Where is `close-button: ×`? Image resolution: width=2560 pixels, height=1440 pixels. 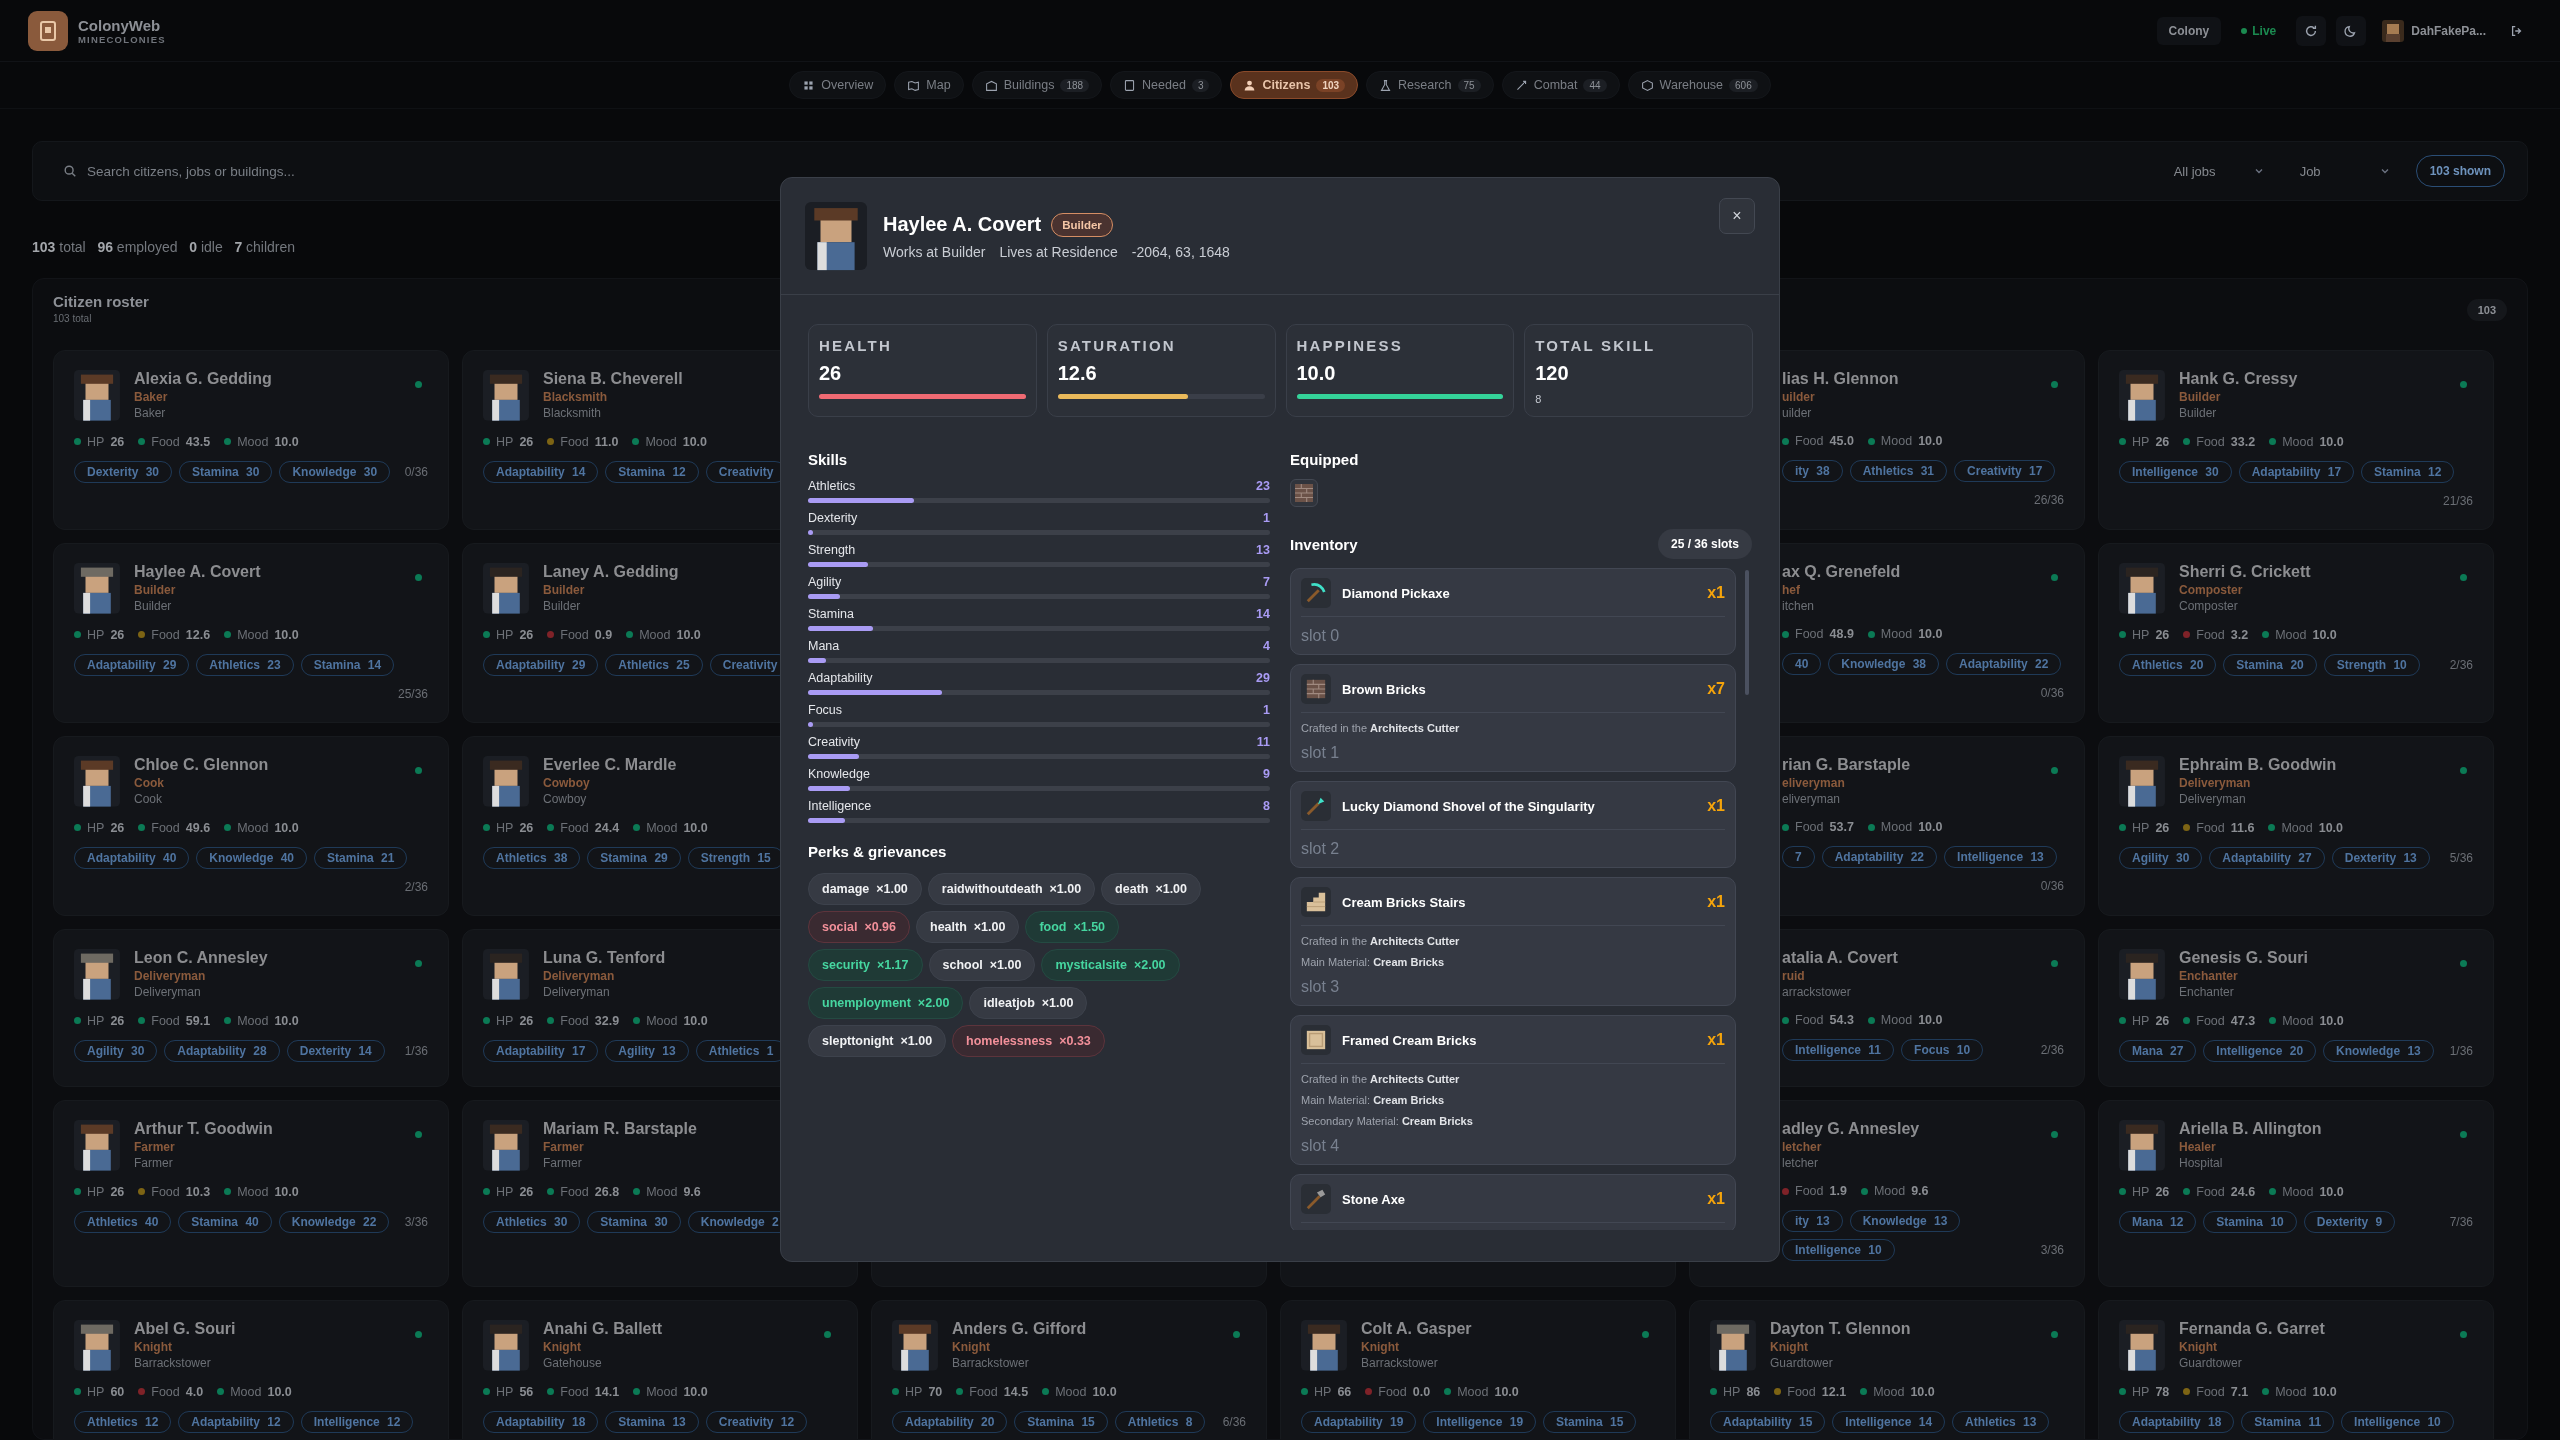
close-button: × is located at coordinates (1737, 216).